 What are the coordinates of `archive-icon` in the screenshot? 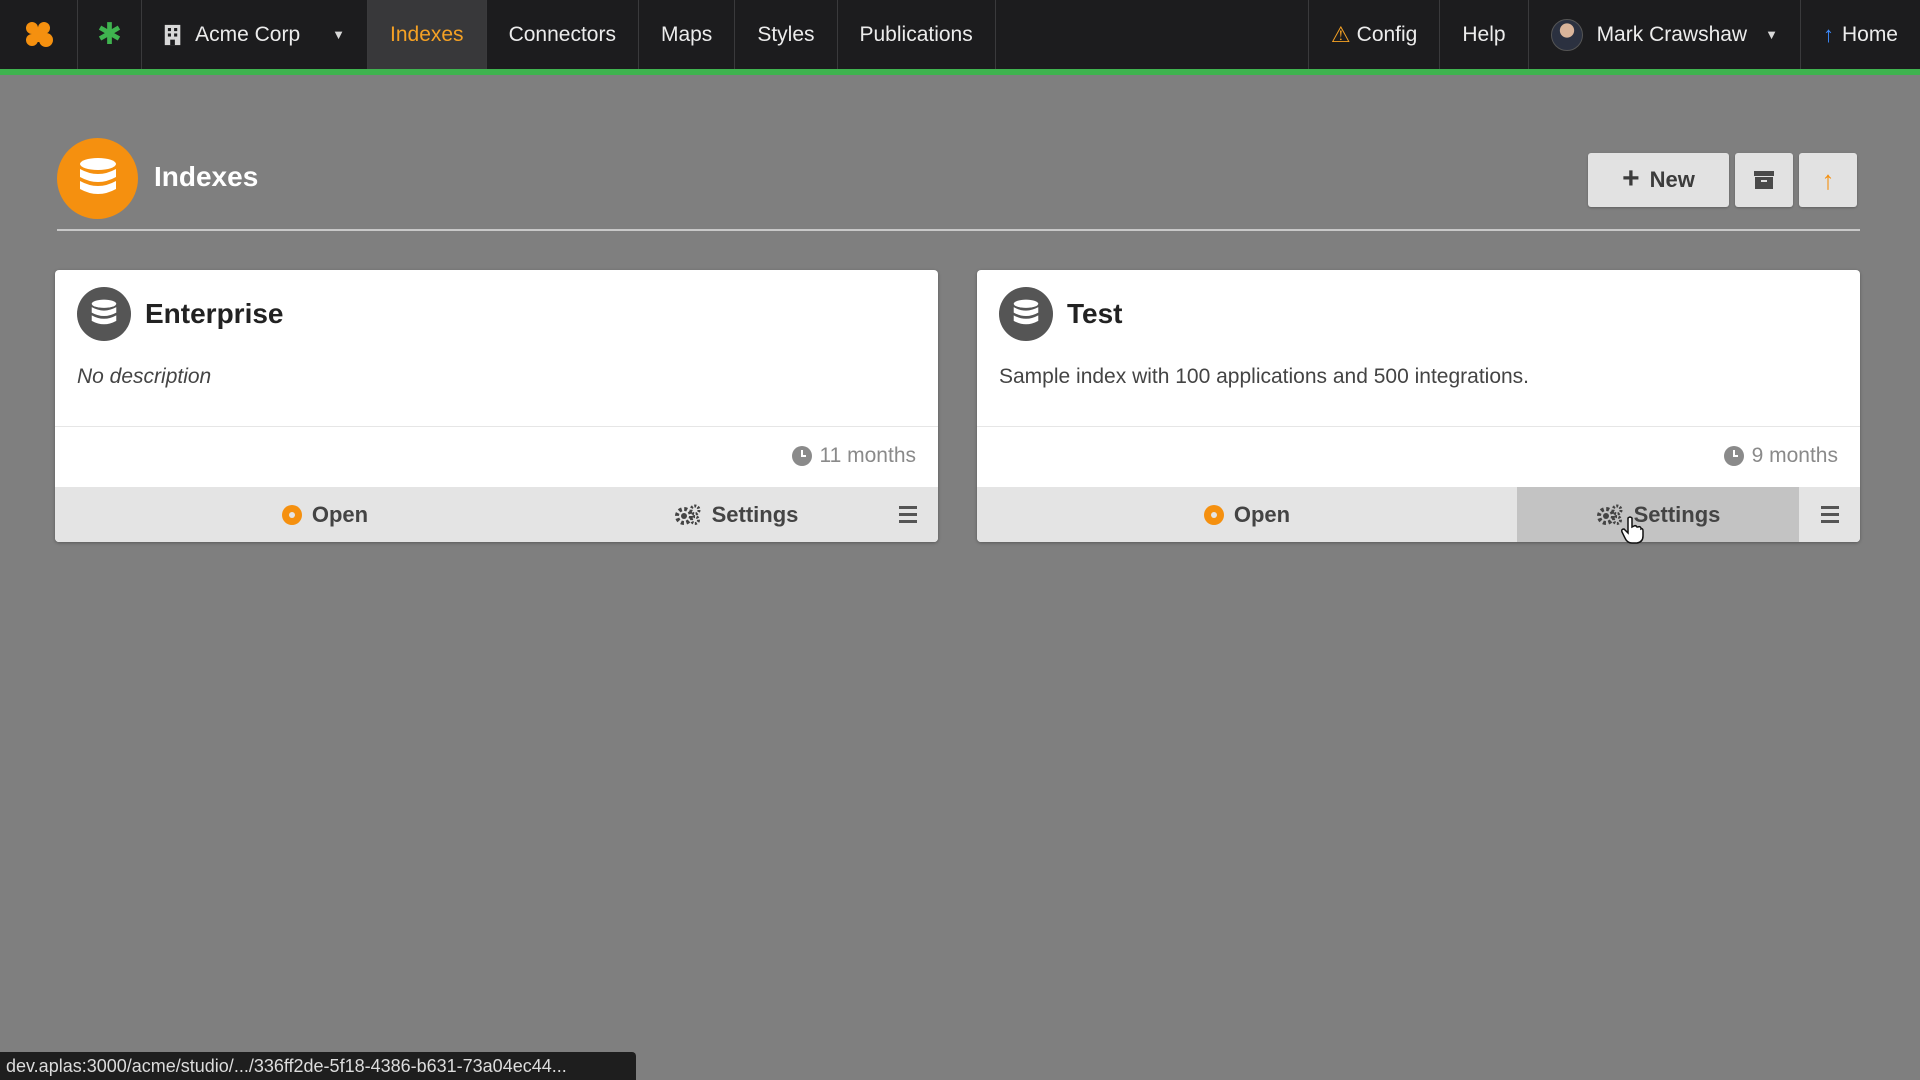 It's located at (1764, 180).